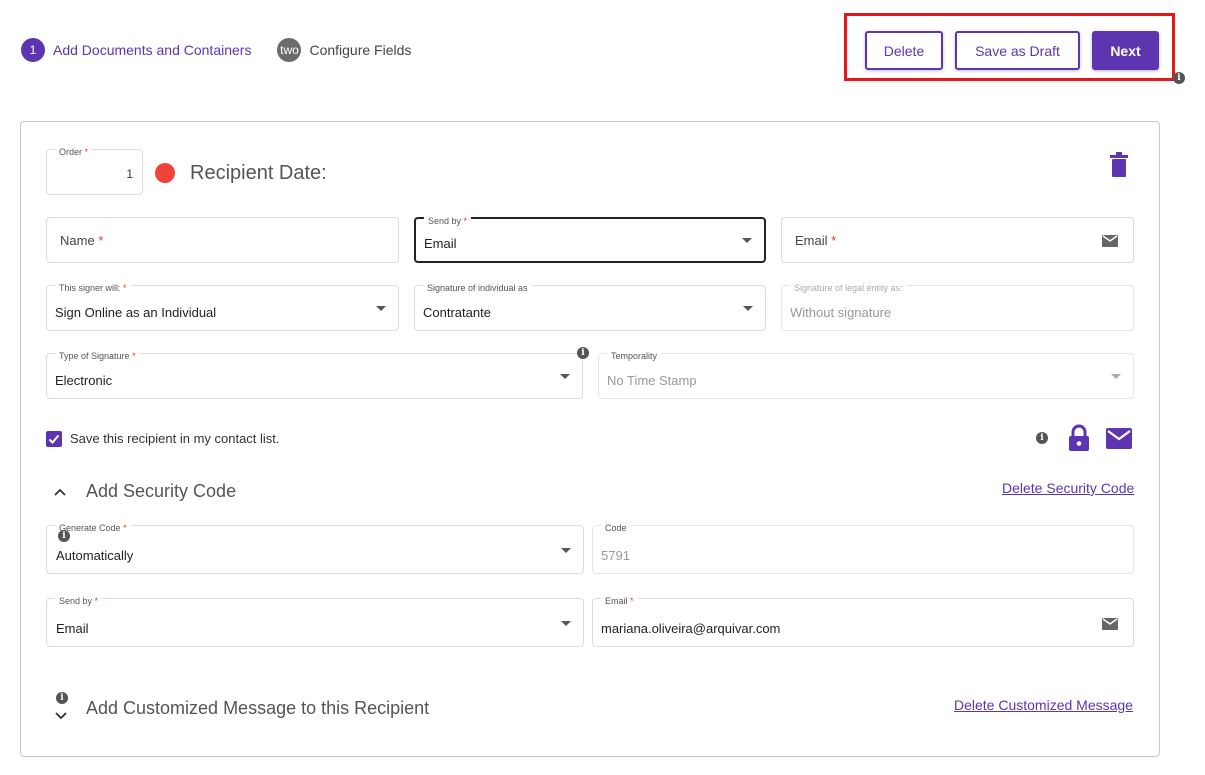 This screenshot has height=775, width=1205. I want to click on signature-type-select: Type of Signature * Electronic, so click(314, 375).